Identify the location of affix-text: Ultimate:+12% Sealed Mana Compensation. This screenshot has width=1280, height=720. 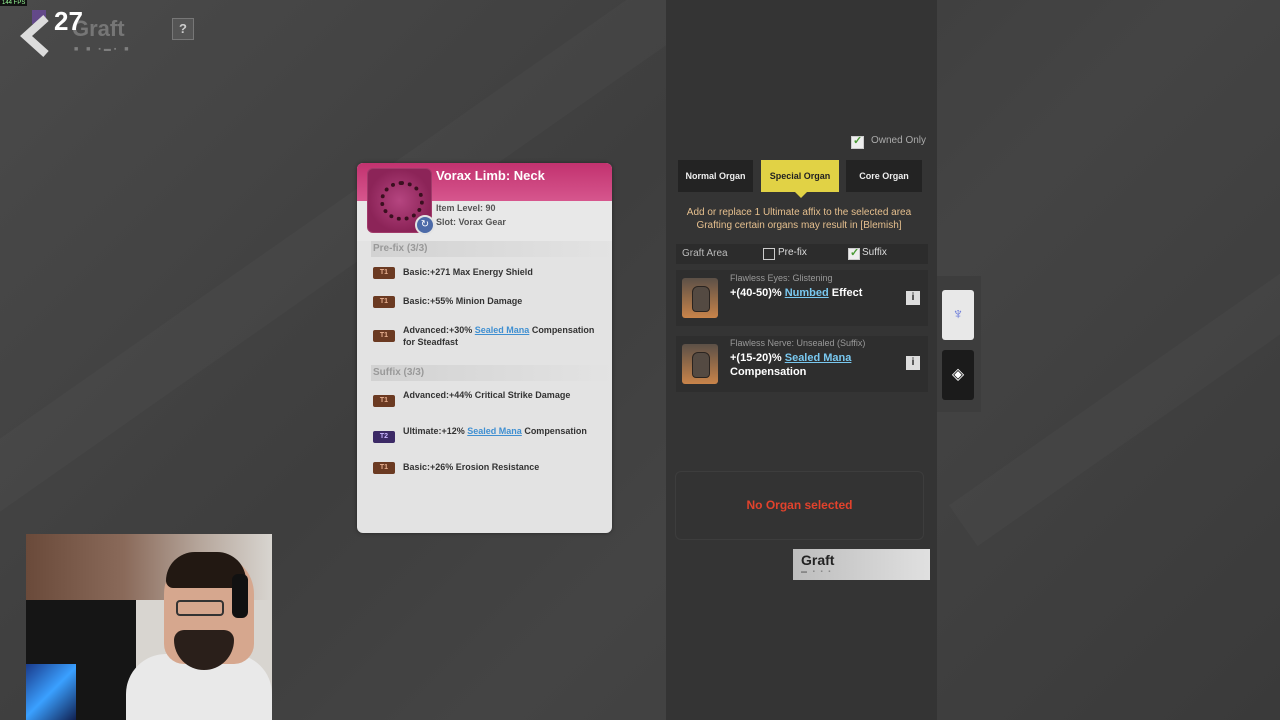
(503, 431).